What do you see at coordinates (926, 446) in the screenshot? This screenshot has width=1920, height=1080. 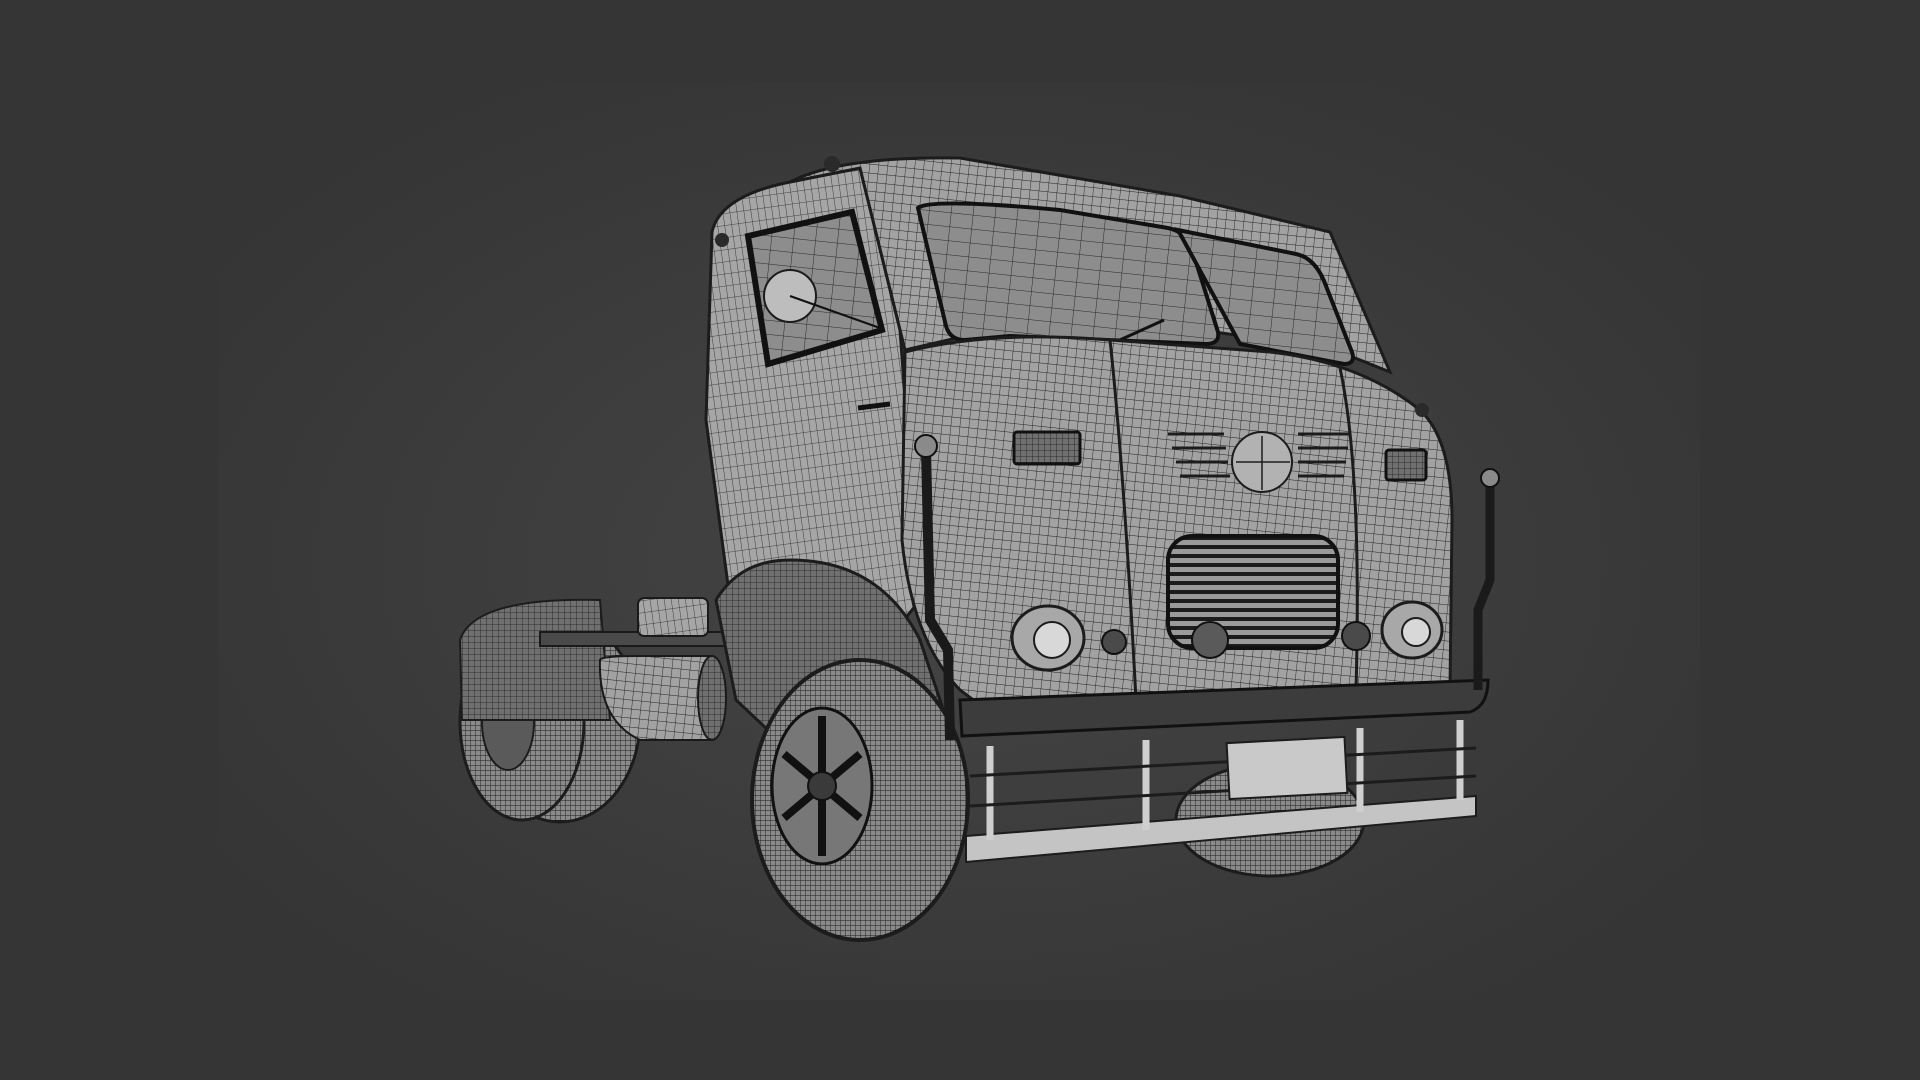 I see `exhaust-cap-left` at bounding box center [926, 446].